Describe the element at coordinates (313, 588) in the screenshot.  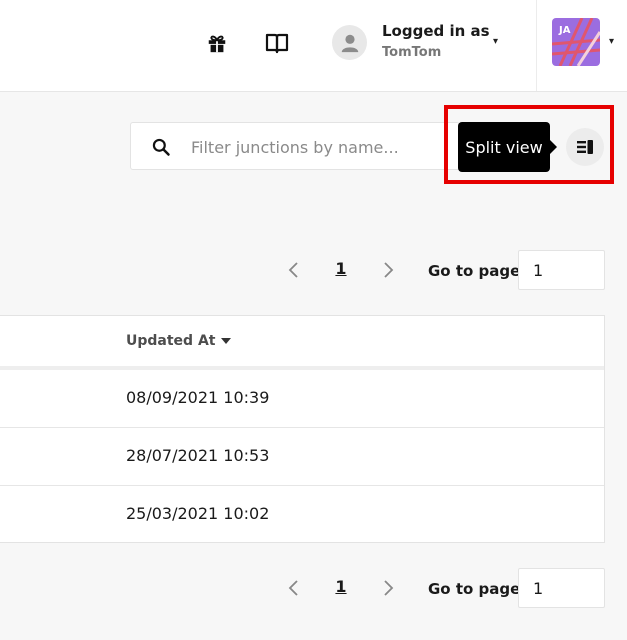
I see `pagination-bottom: 1 Go to page` at that location.